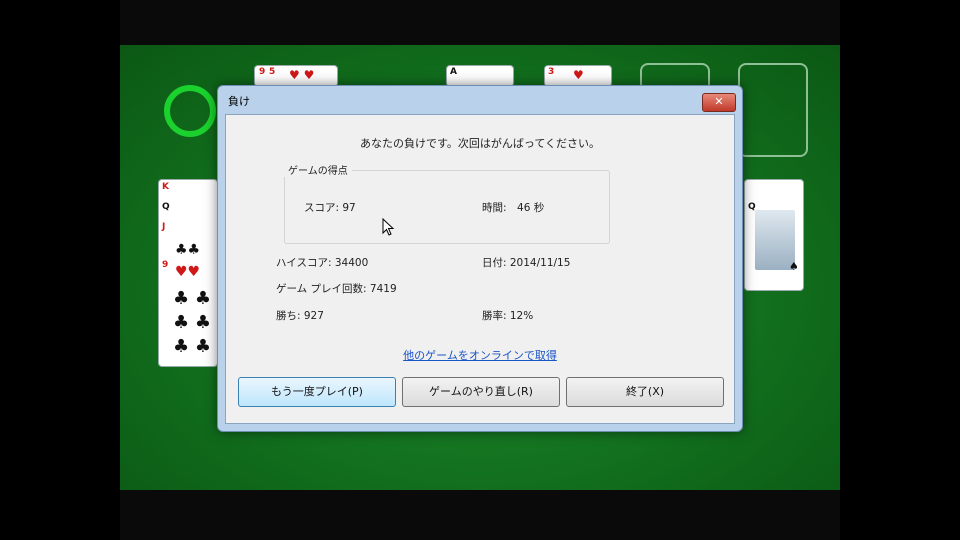 Image resolution: width=960 pixels, height=540 pixels. What do you see at coordinates (773, 110) in the screenshot?
I see `foundation-slot-empty` at bounding box center [773, 110].